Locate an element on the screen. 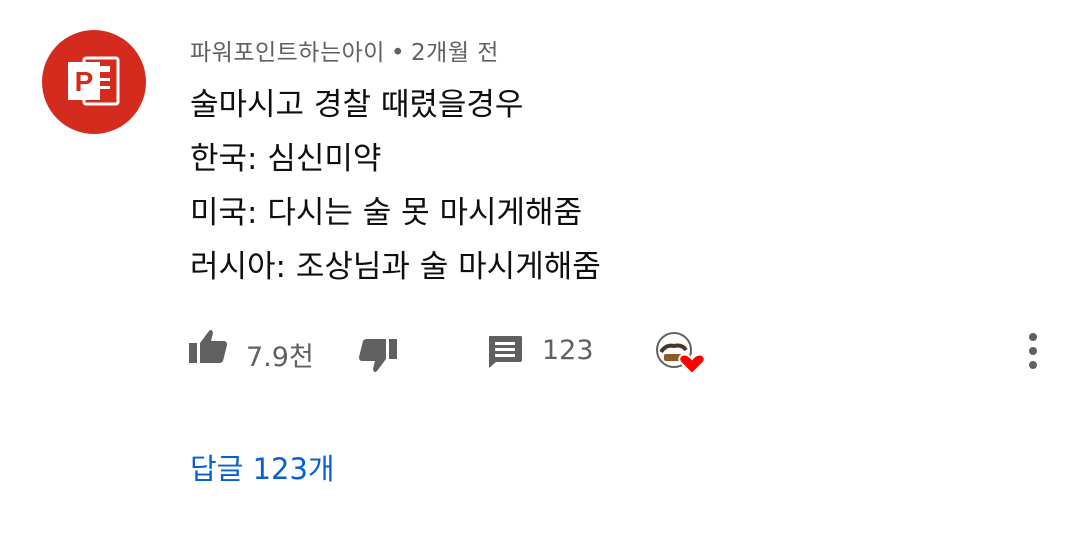  like-count: 7.9천 is located at coordinates (280, 357).